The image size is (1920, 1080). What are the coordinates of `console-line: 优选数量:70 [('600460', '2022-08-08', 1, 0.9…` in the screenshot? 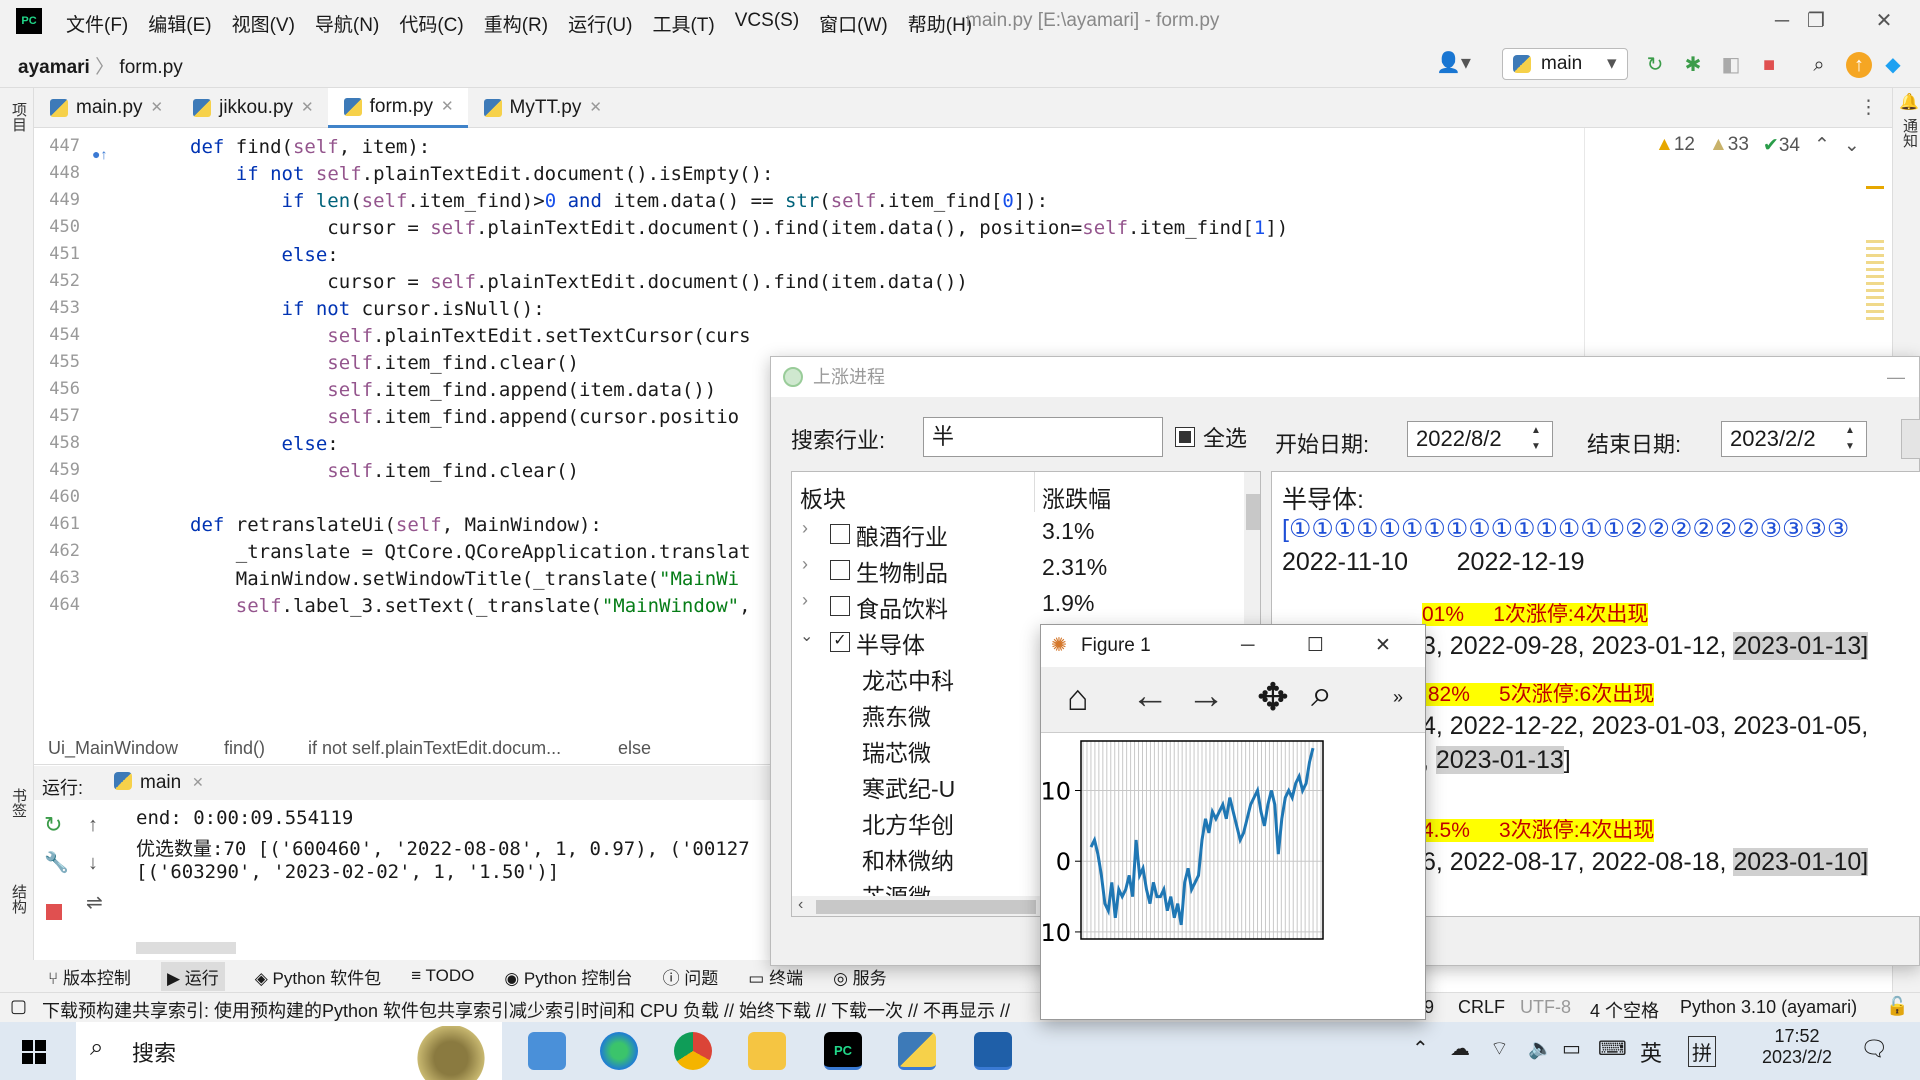 It's located at (443, 847).